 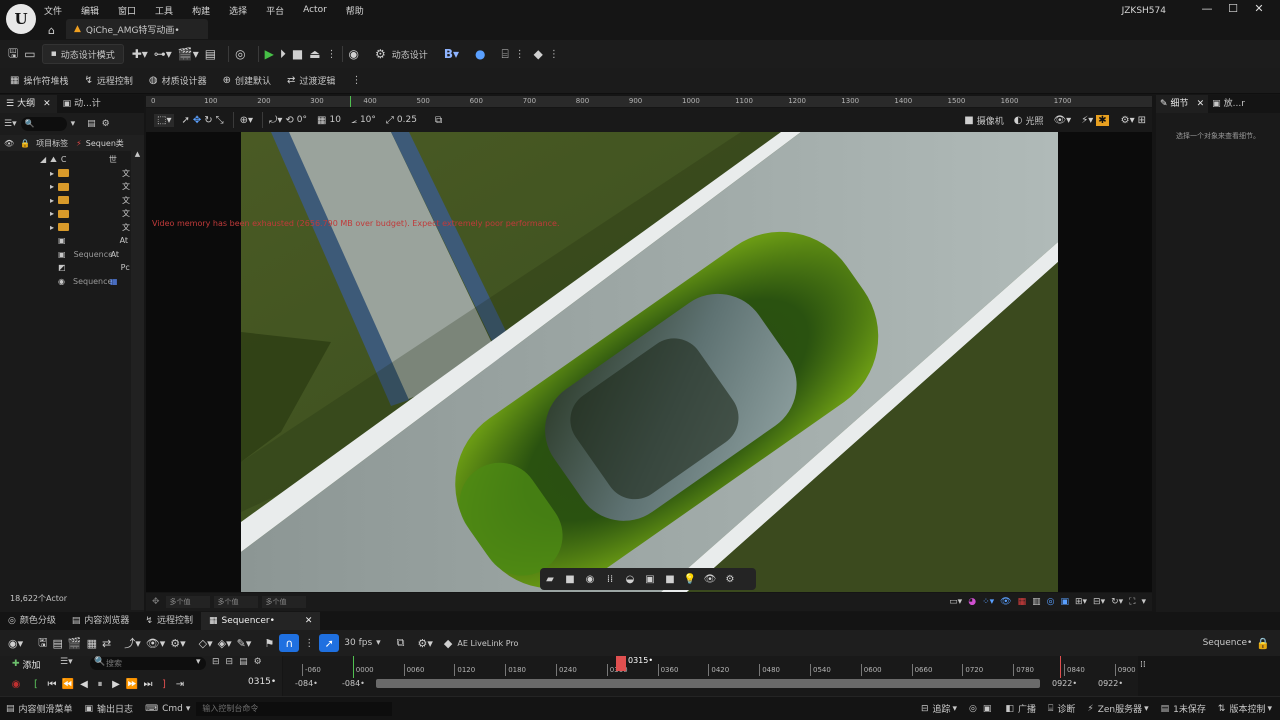 I want to click on view-end-frame: 0922•, so click(x=1110, y=683).